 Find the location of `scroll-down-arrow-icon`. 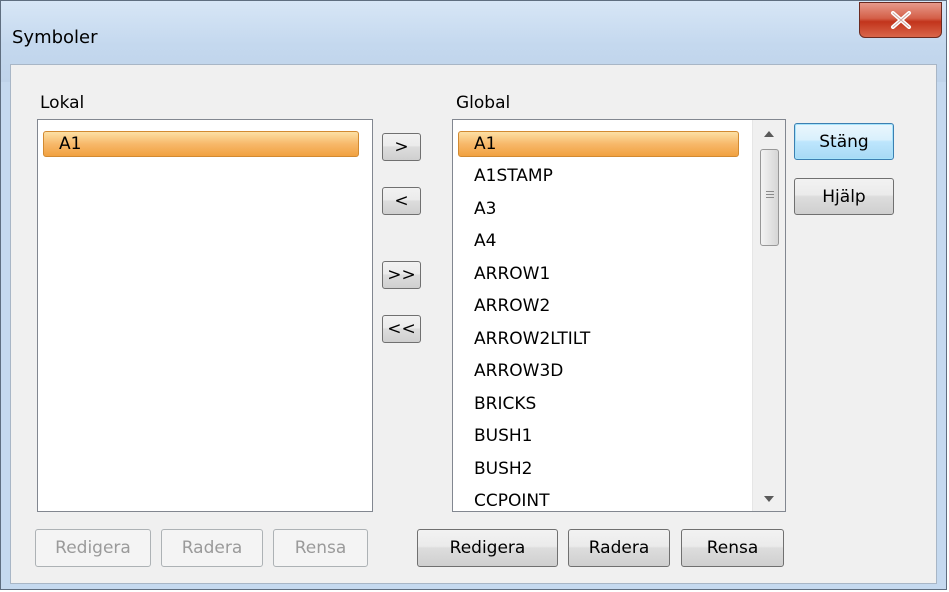

scroll-down-arrow-icon is located at coordinates (769, 499).